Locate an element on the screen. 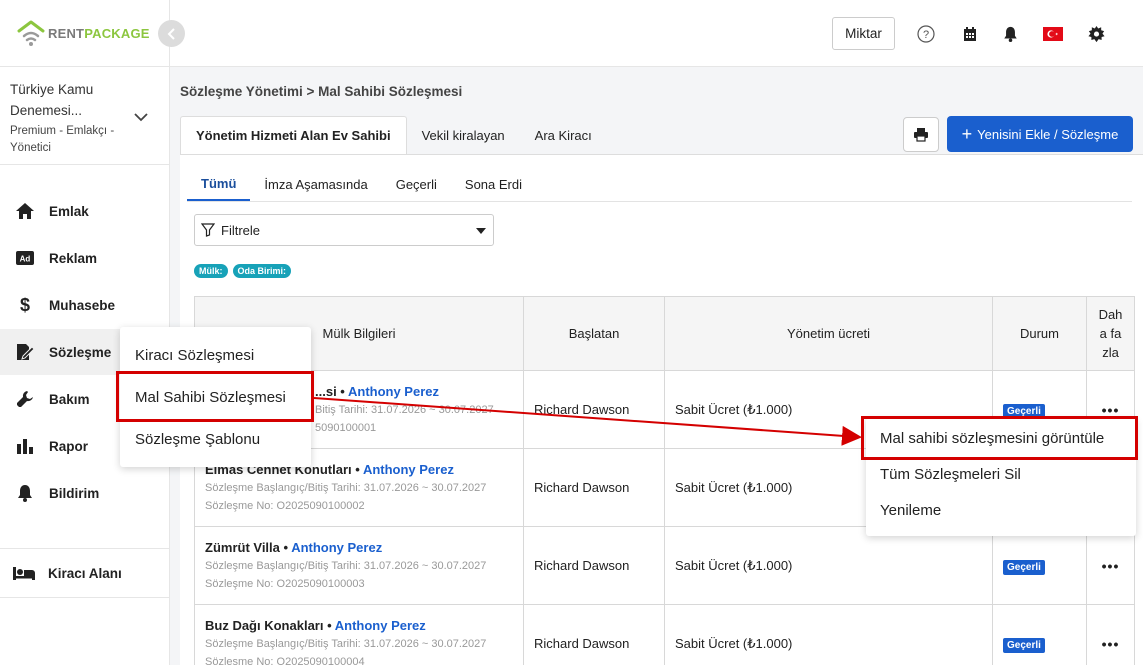 The image size is (1143, 665). status-subtabs: Tümü İmza Aşamasında Geçerli Sona Erdi is located at coordinates (361, 184).